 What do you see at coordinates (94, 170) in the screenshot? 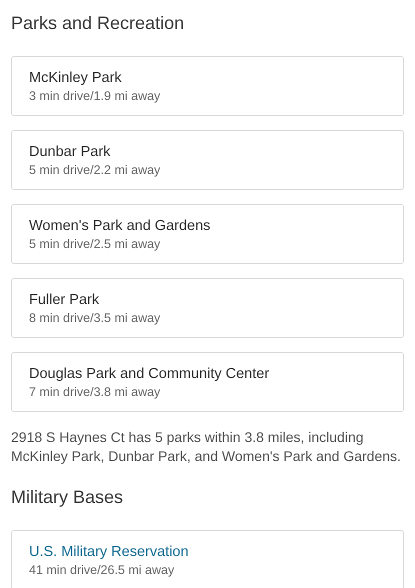
I see `drive-distance: 5 min drive/2.2 mi away` at bounding box center [94, 170].